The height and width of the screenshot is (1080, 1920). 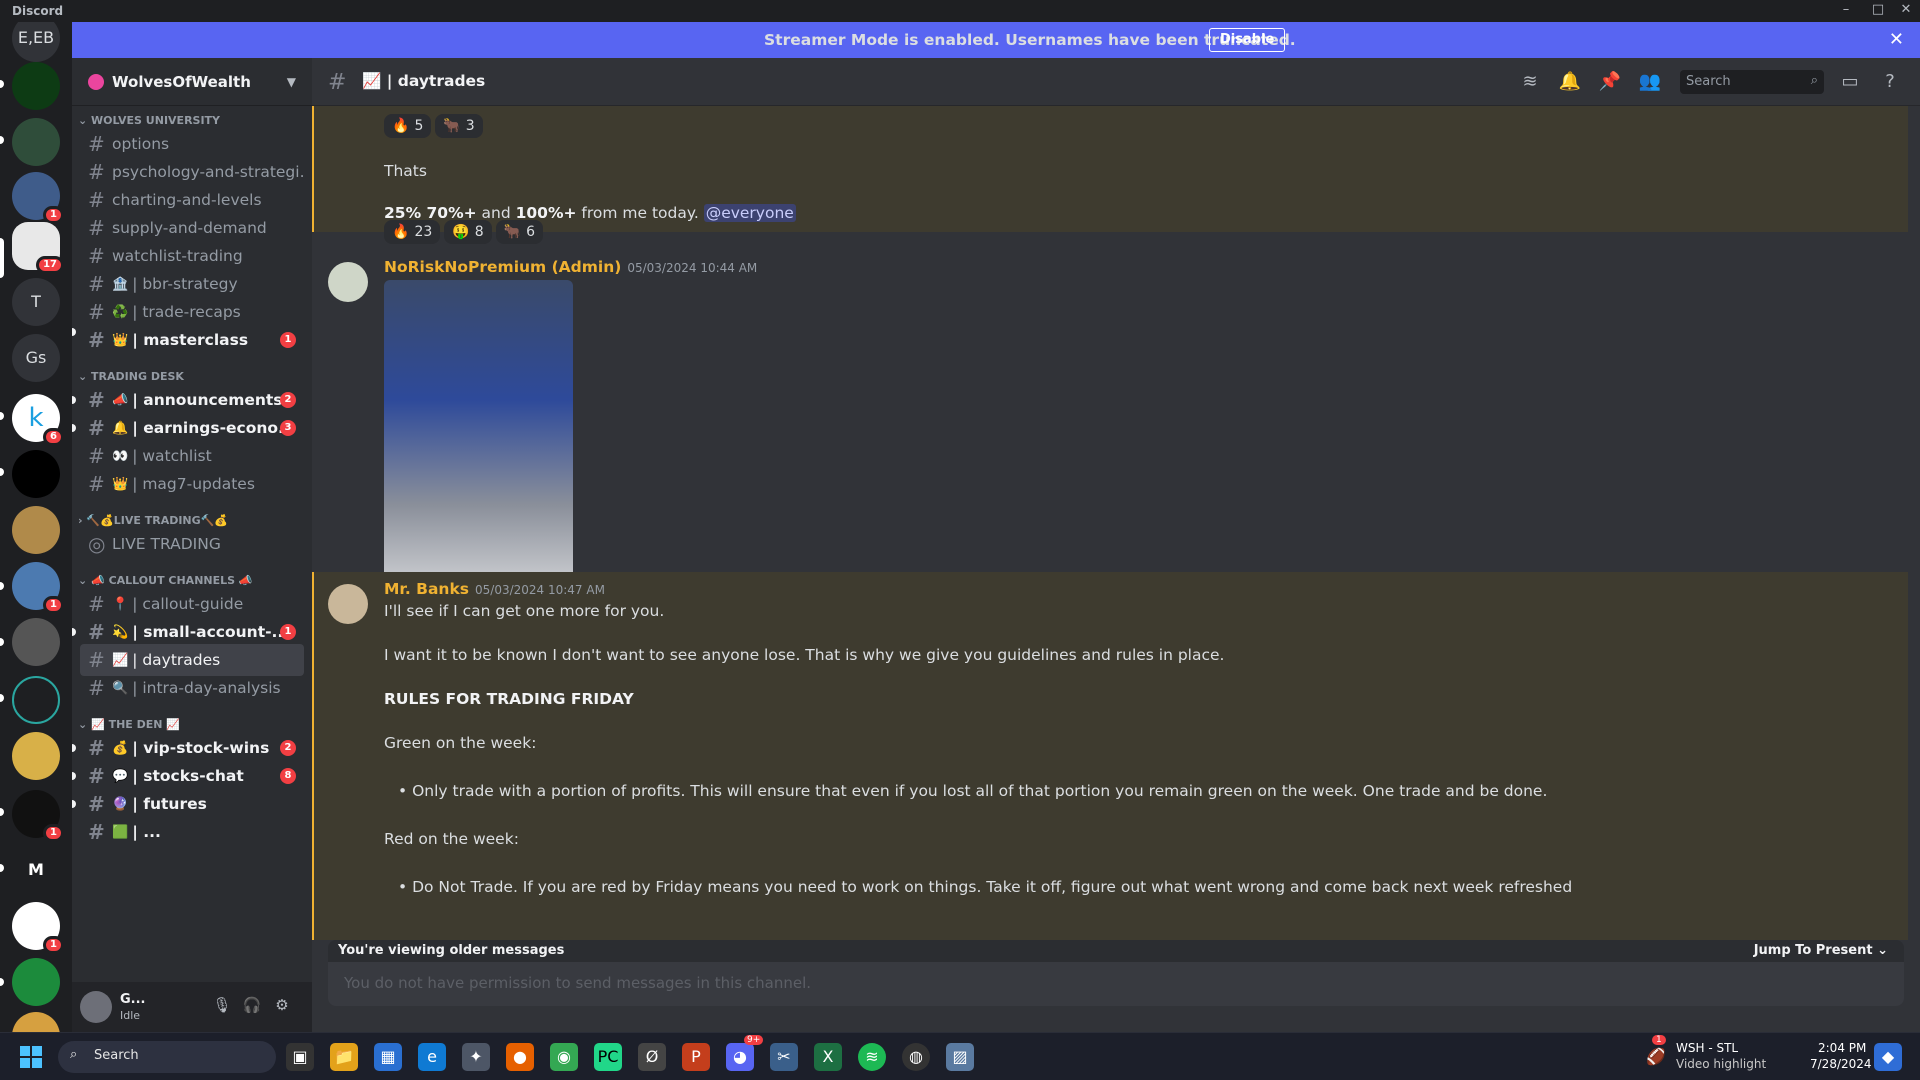 What do you see at coordinates (74, 428) in the screenshot?
I see `unread-dot` at bounding box center [74, 428].